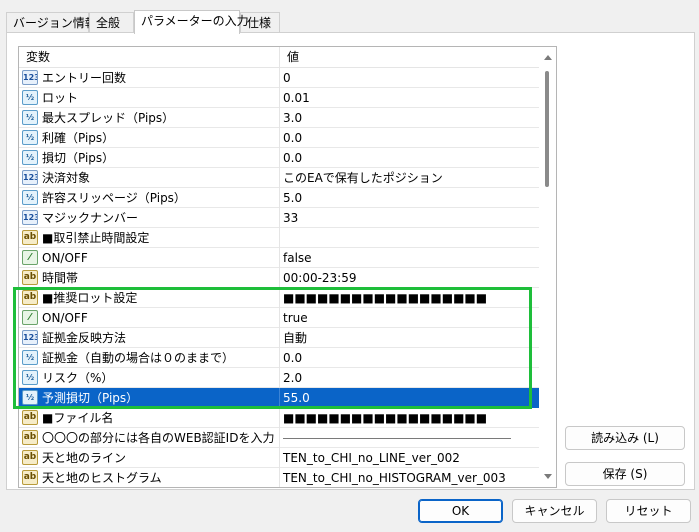  What do you see at coordinates (90, 218) in the screenshot?
I see `parameter-name: マジックナンバー` at bounding box center [90, 218].